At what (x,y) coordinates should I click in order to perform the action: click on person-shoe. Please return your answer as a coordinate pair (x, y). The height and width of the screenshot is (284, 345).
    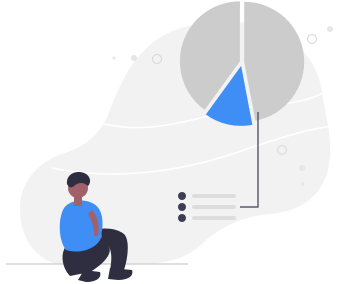
    Looking at the image, I should click on (120, 274).